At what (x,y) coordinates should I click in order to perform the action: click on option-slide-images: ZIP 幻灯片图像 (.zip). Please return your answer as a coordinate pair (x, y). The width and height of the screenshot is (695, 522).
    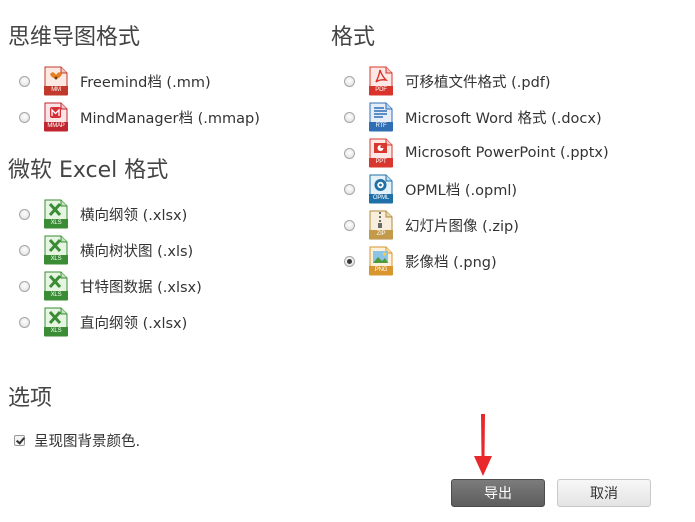
    Looking at the image, I should click on (431, 225).